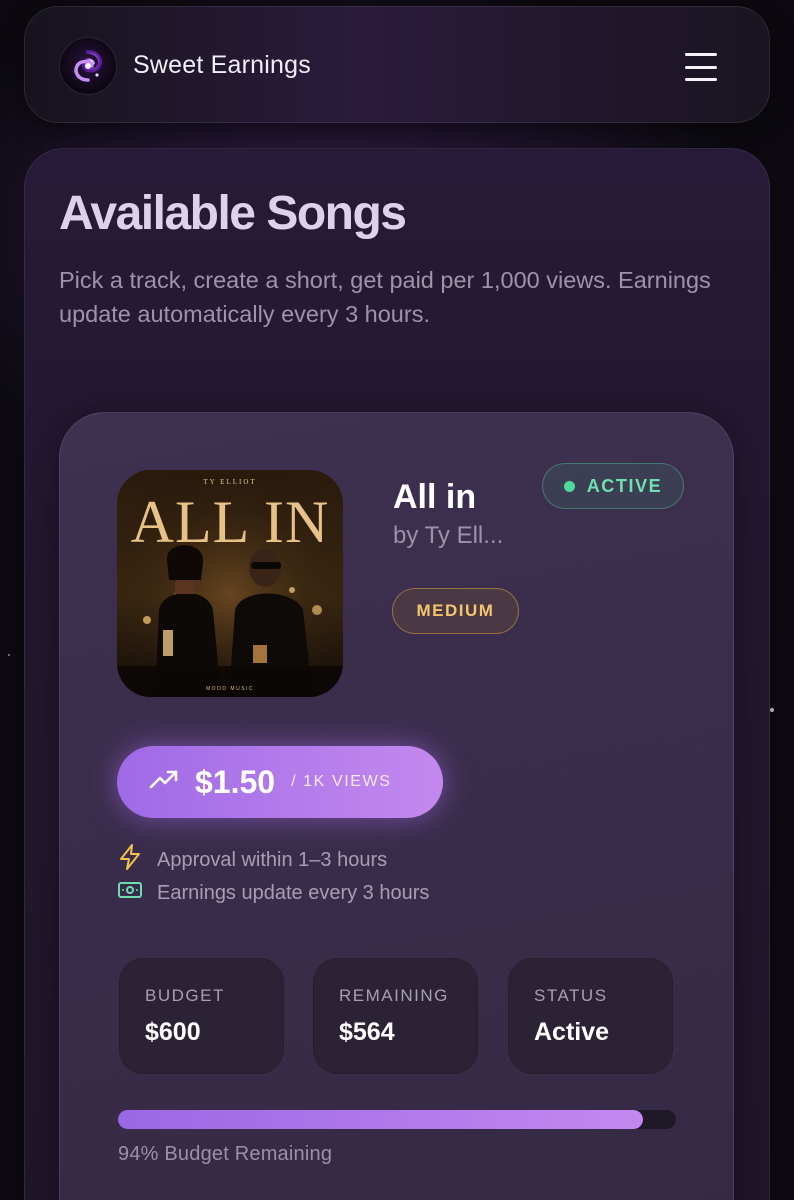 This screenshot has height=1200, width=794. What do you see at coordinates (185, 995) in the screenshot?
I see `budget-label: BUDGET` at bounding box center [185, 995].